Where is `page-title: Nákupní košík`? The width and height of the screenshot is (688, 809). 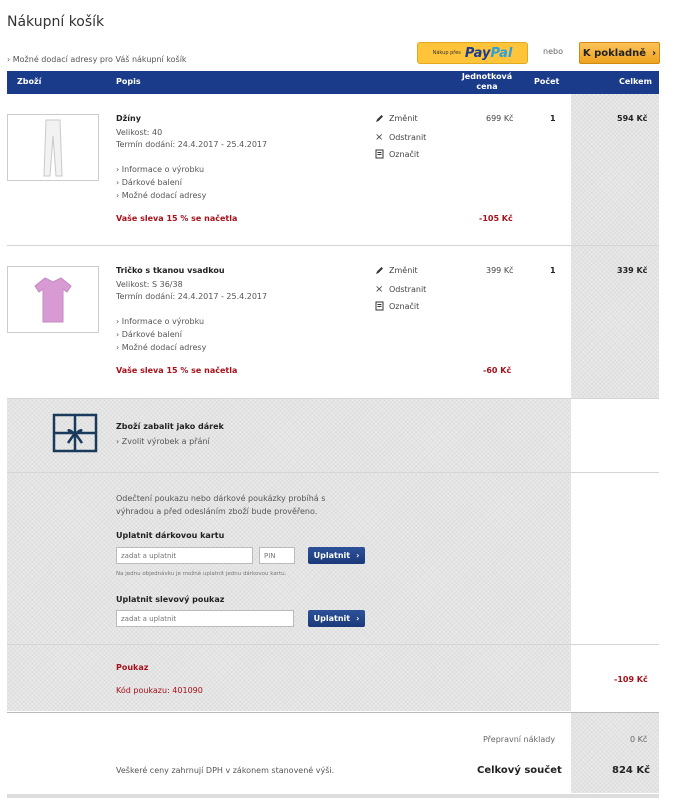
page-title: Nákupní košík is located at coordinates (56, 22).